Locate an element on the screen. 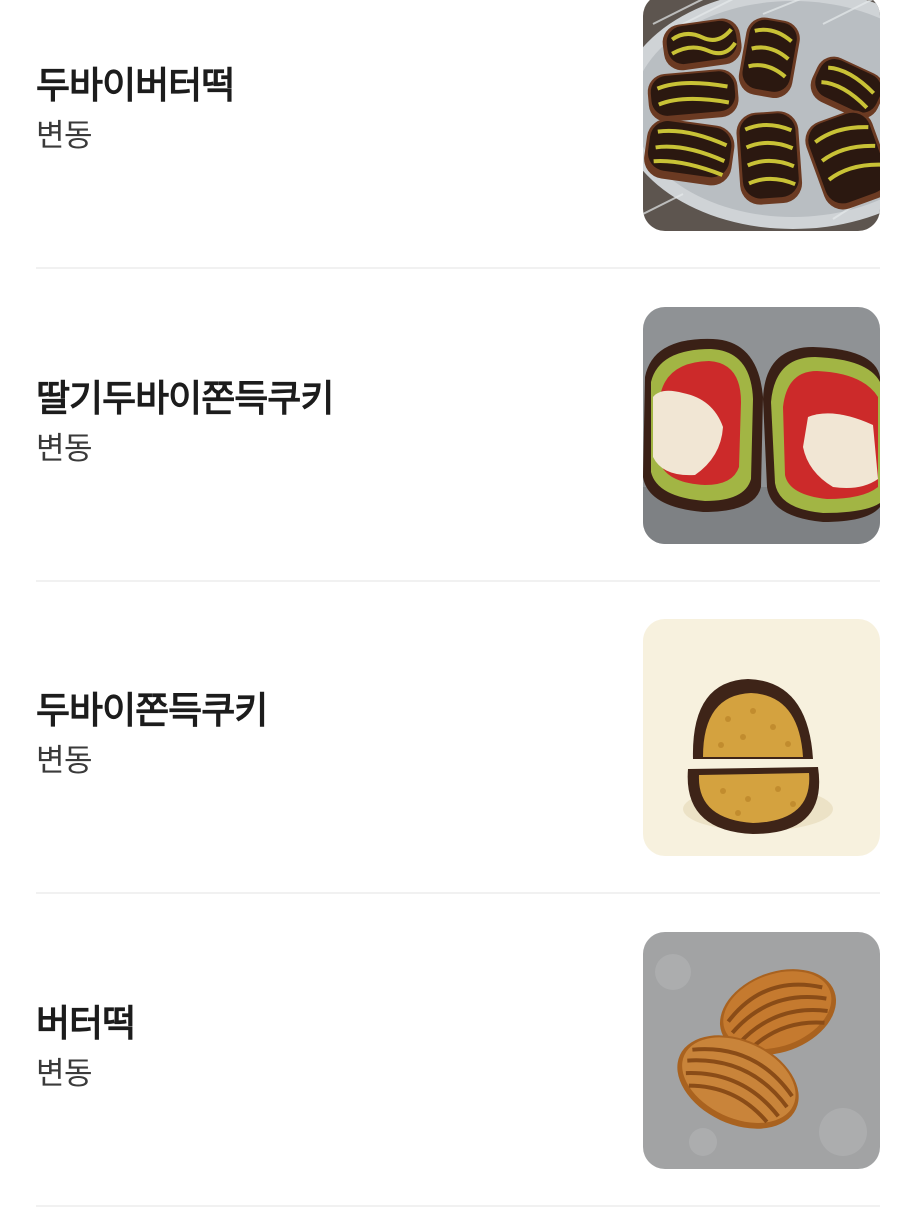 This screenshot has height=1218, width=900. dubai-butter-rice-cake-photo is located at coordinates (761, 115).